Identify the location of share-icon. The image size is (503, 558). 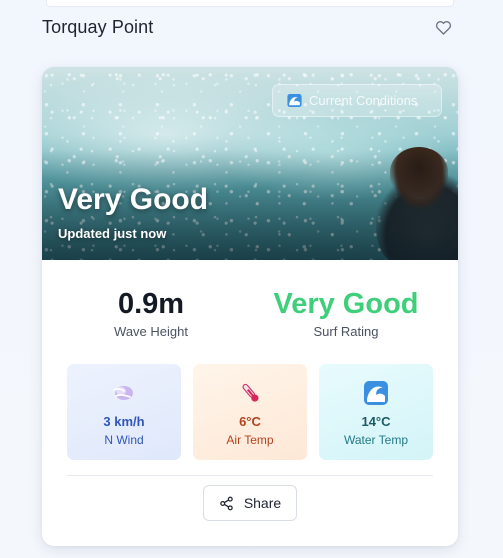
(226, 503).